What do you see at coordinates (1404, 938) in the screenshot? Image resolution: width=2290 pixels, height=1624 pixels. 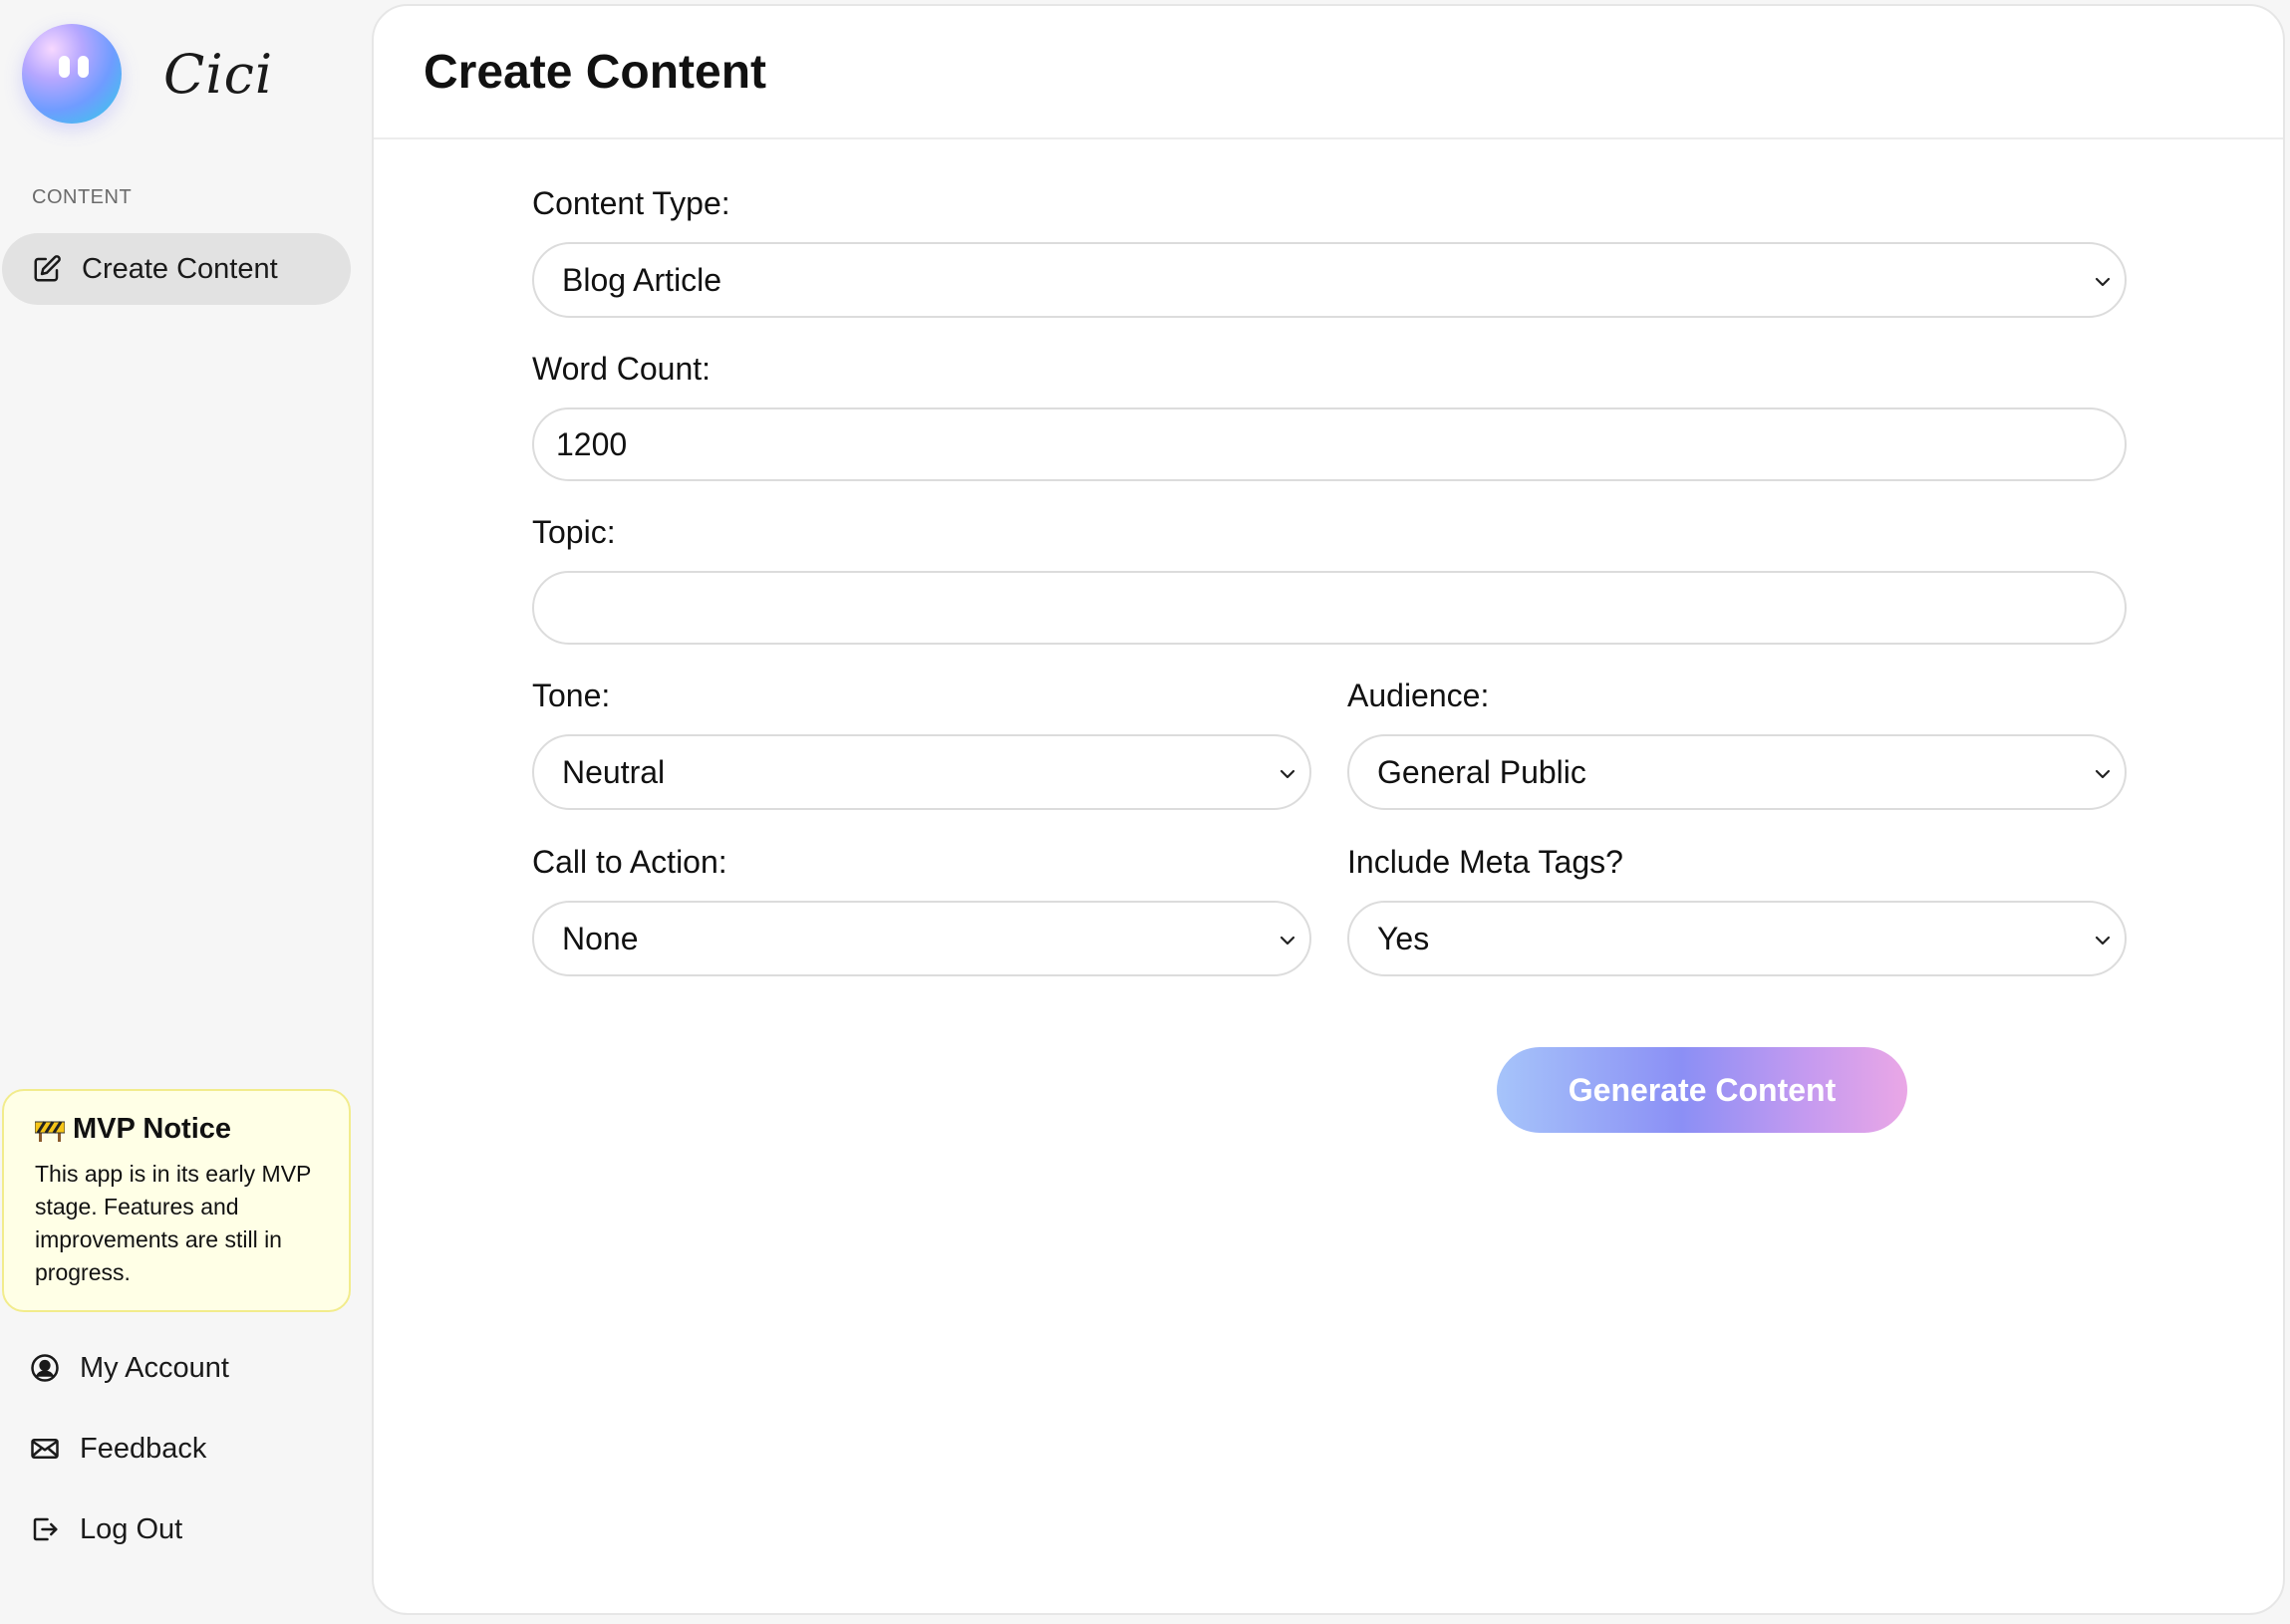 I see `meta-tags-value: Yes` at bounding box center [1404, 938].